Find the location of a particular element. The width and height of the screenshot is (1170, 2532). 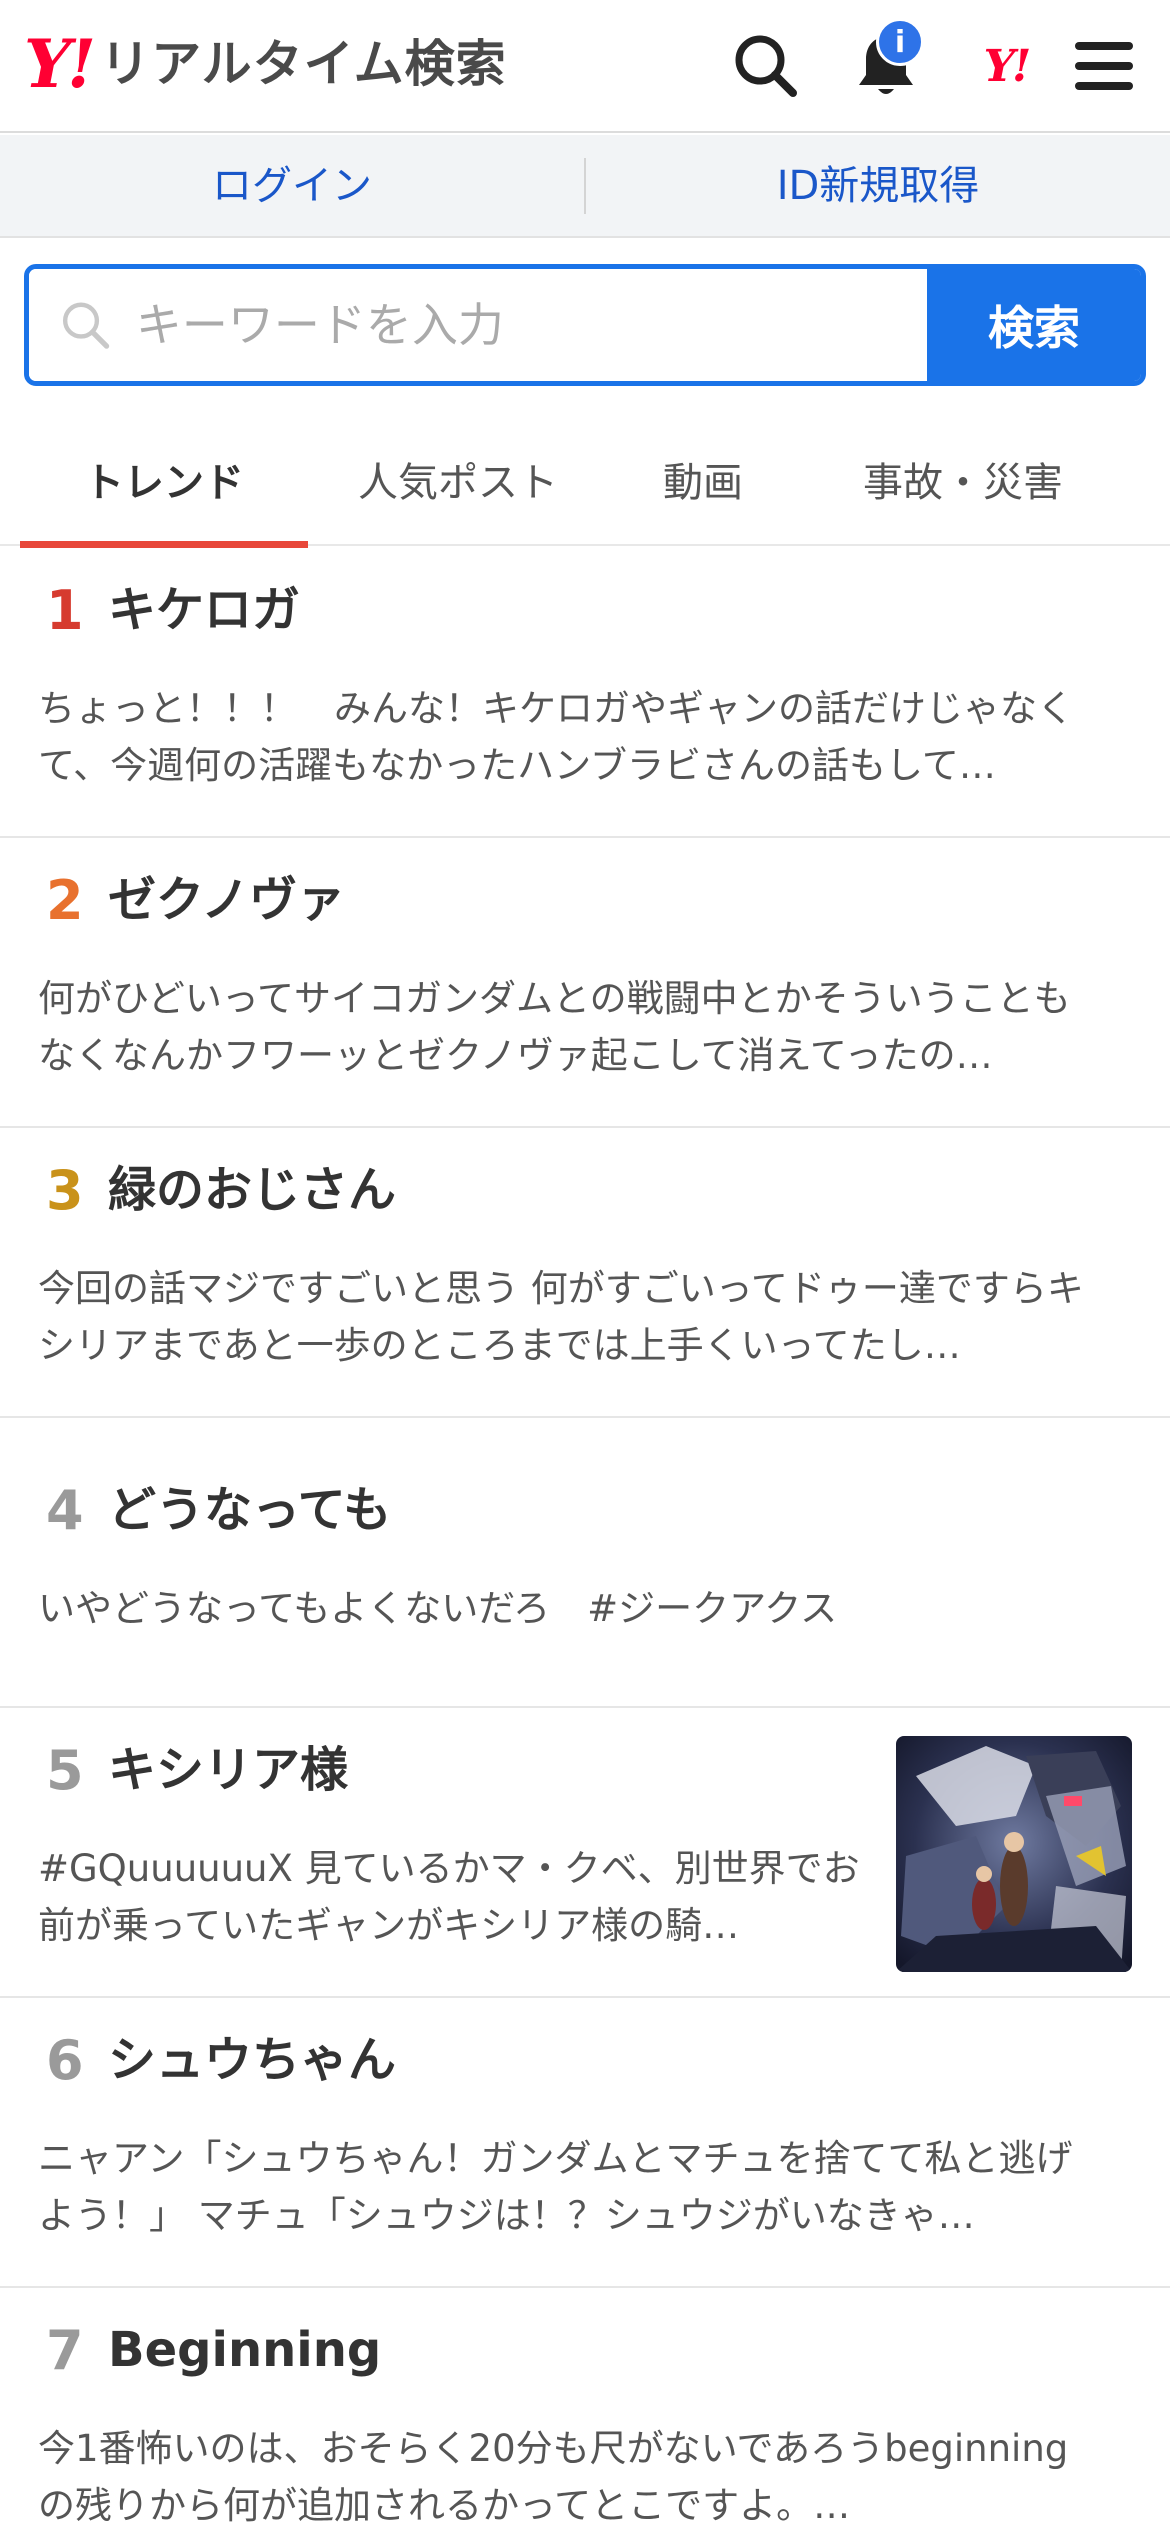

yahoo-japan-mark: Y! is located at coordinates (1007, 66).